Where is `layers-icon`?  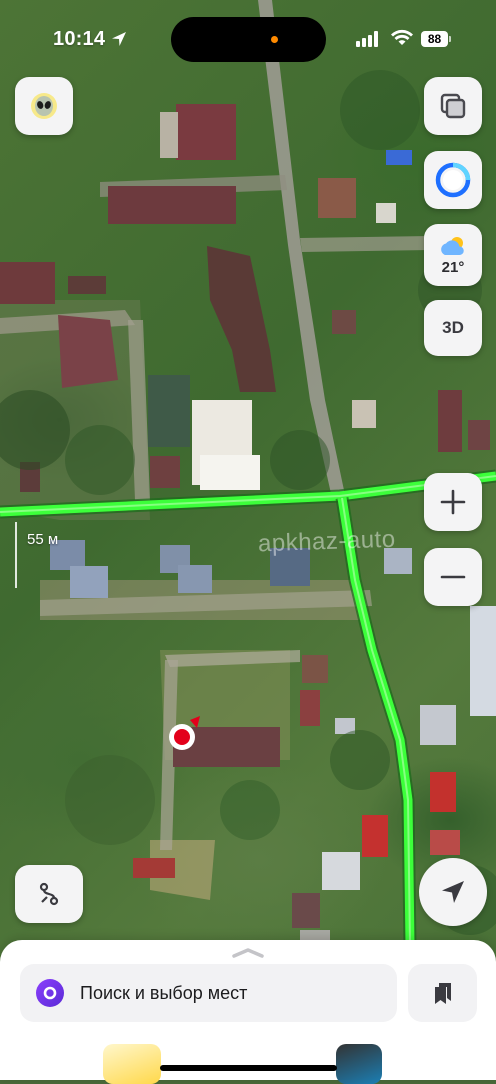 layers-icon is located at coordinates (453, 106).